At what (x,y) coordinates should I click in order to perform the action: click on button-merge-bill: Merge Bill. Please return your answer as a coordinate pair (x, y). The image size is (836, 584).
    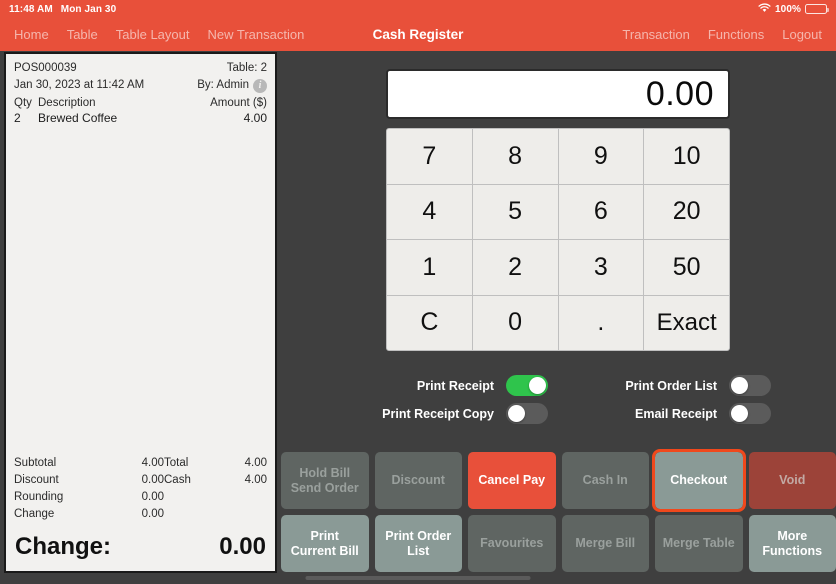
    Looking at the image, I should click on (605, 543).